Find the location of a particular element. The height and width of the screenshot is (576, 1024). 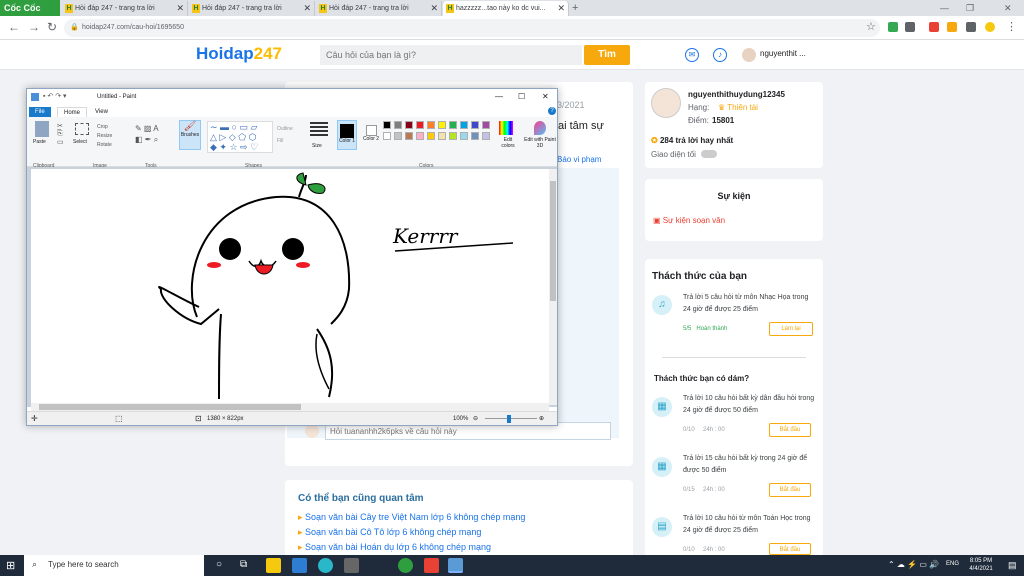

reload-icon: ↻ is located at coordinates (52, 27).